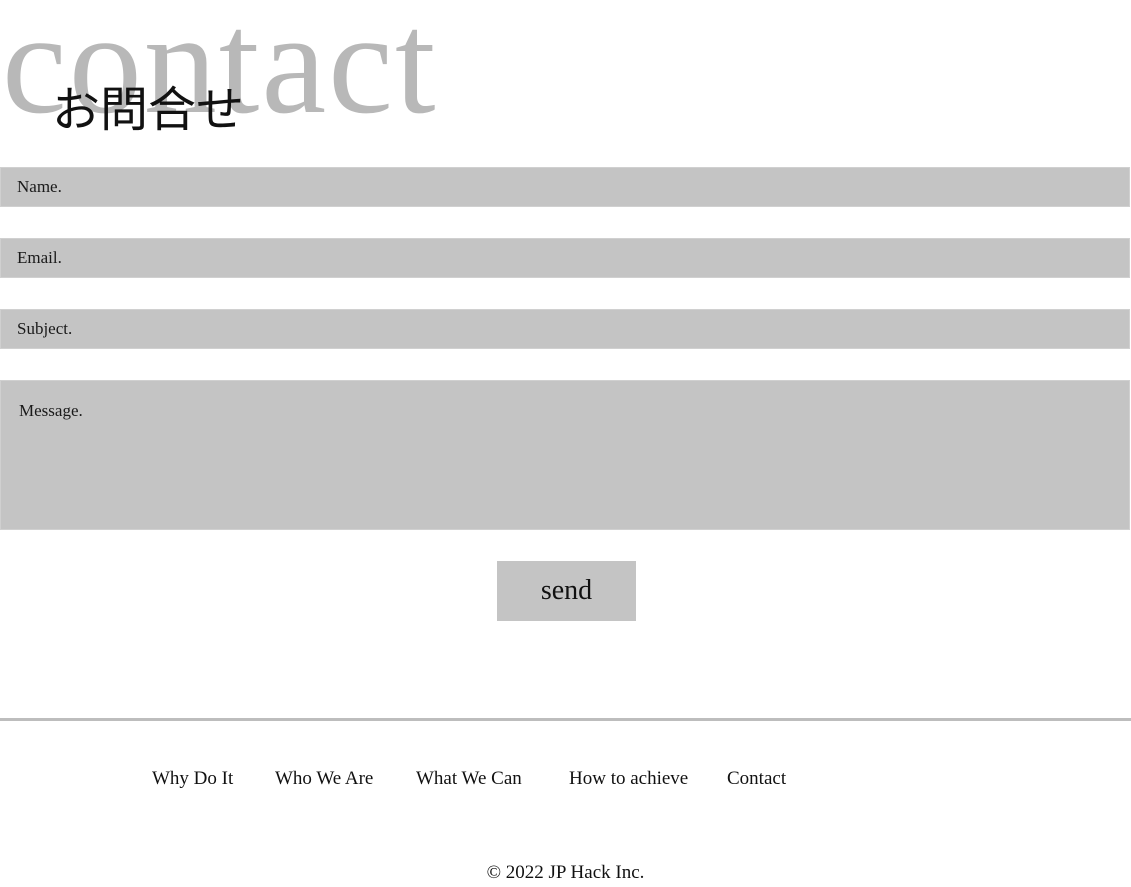  I want to click on footer-link-contact: Contact, so click(756, 779).